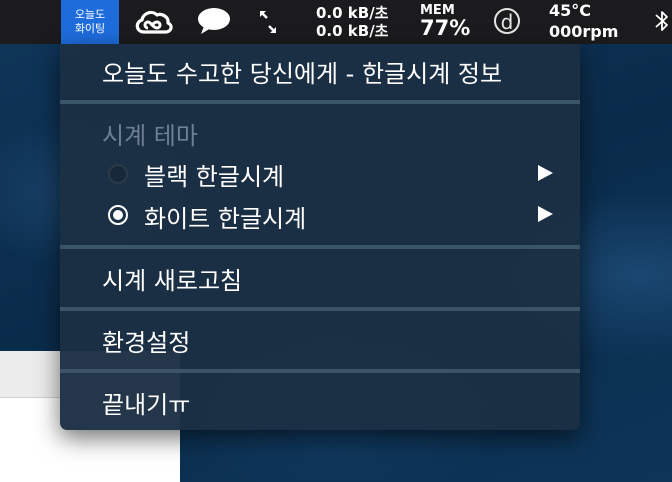 This screenshot has height=482, width=672. Describe the element at coordinates (118, 174) in the screenshot. I see `radio-unselected-icon` at that location.